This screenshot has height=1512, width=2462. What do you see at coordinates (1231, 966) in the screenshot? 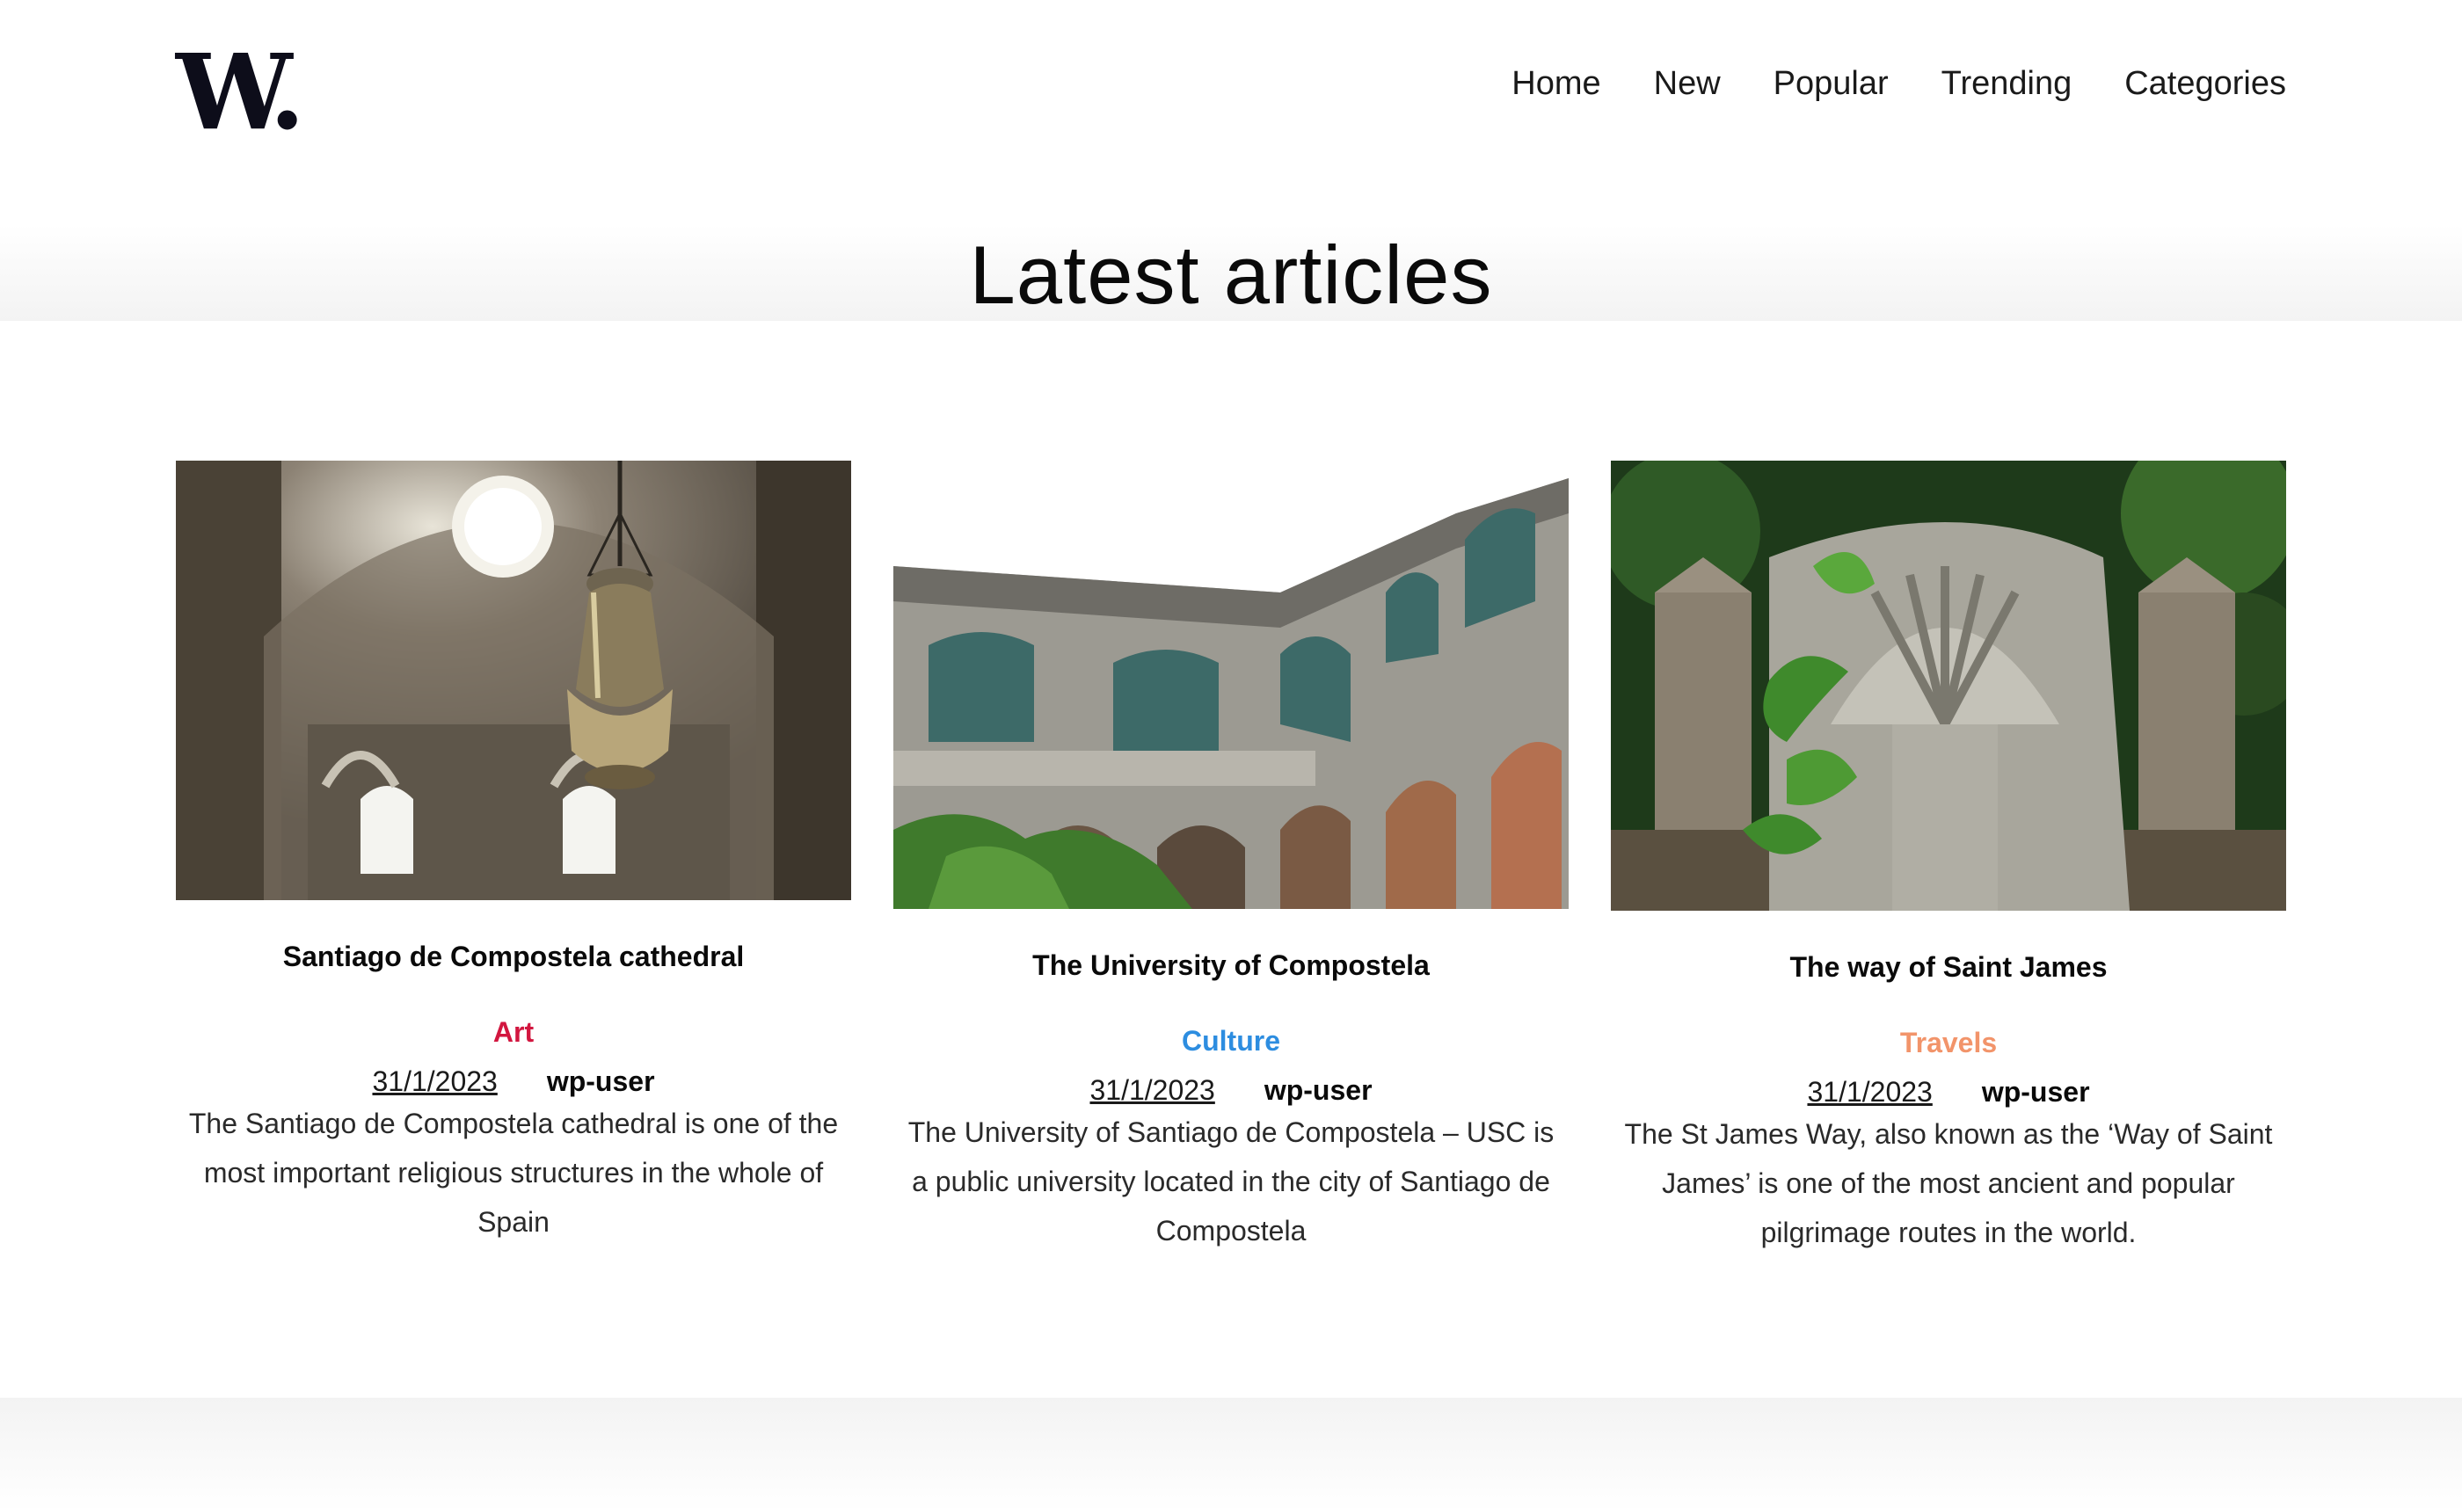
I see `article-title: The University of Compostela` at bounding box center [1231, 966].